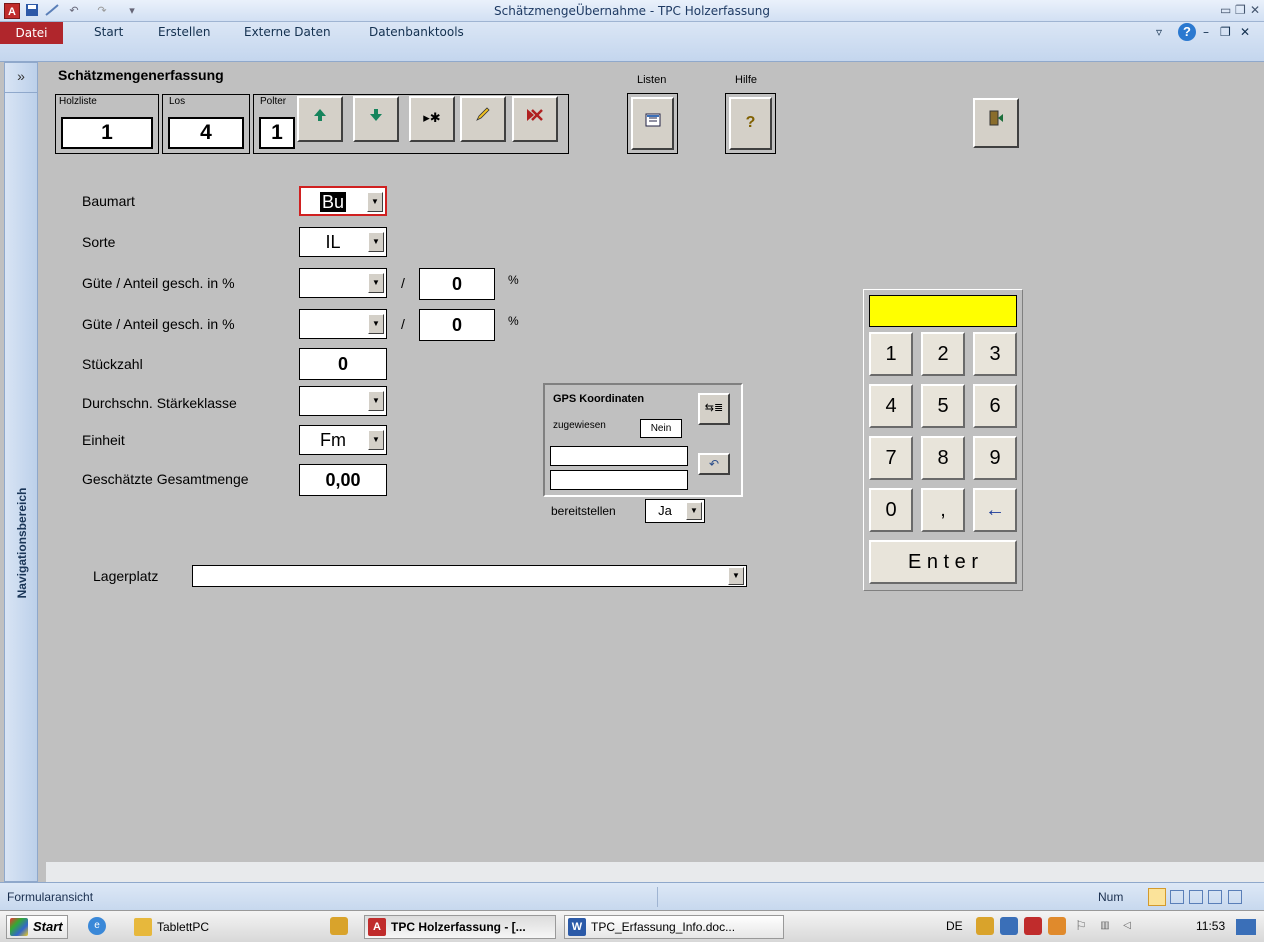 This screenshot has width=1264, height=942. Describe the element at coordinates (1245, 32) in the screenshot. I see `doc-close-icon: ✕` at that location.